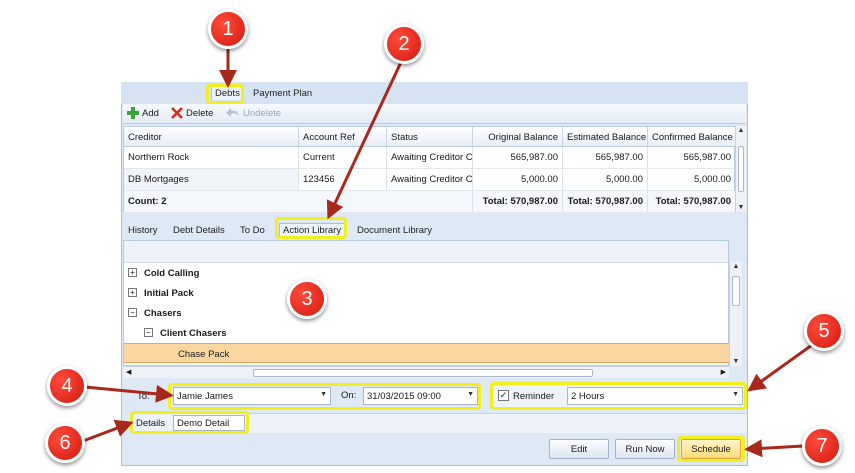 The height and width of the screenshot is (473, 855). I want to click on badge-5: 5, so click(824, 331).